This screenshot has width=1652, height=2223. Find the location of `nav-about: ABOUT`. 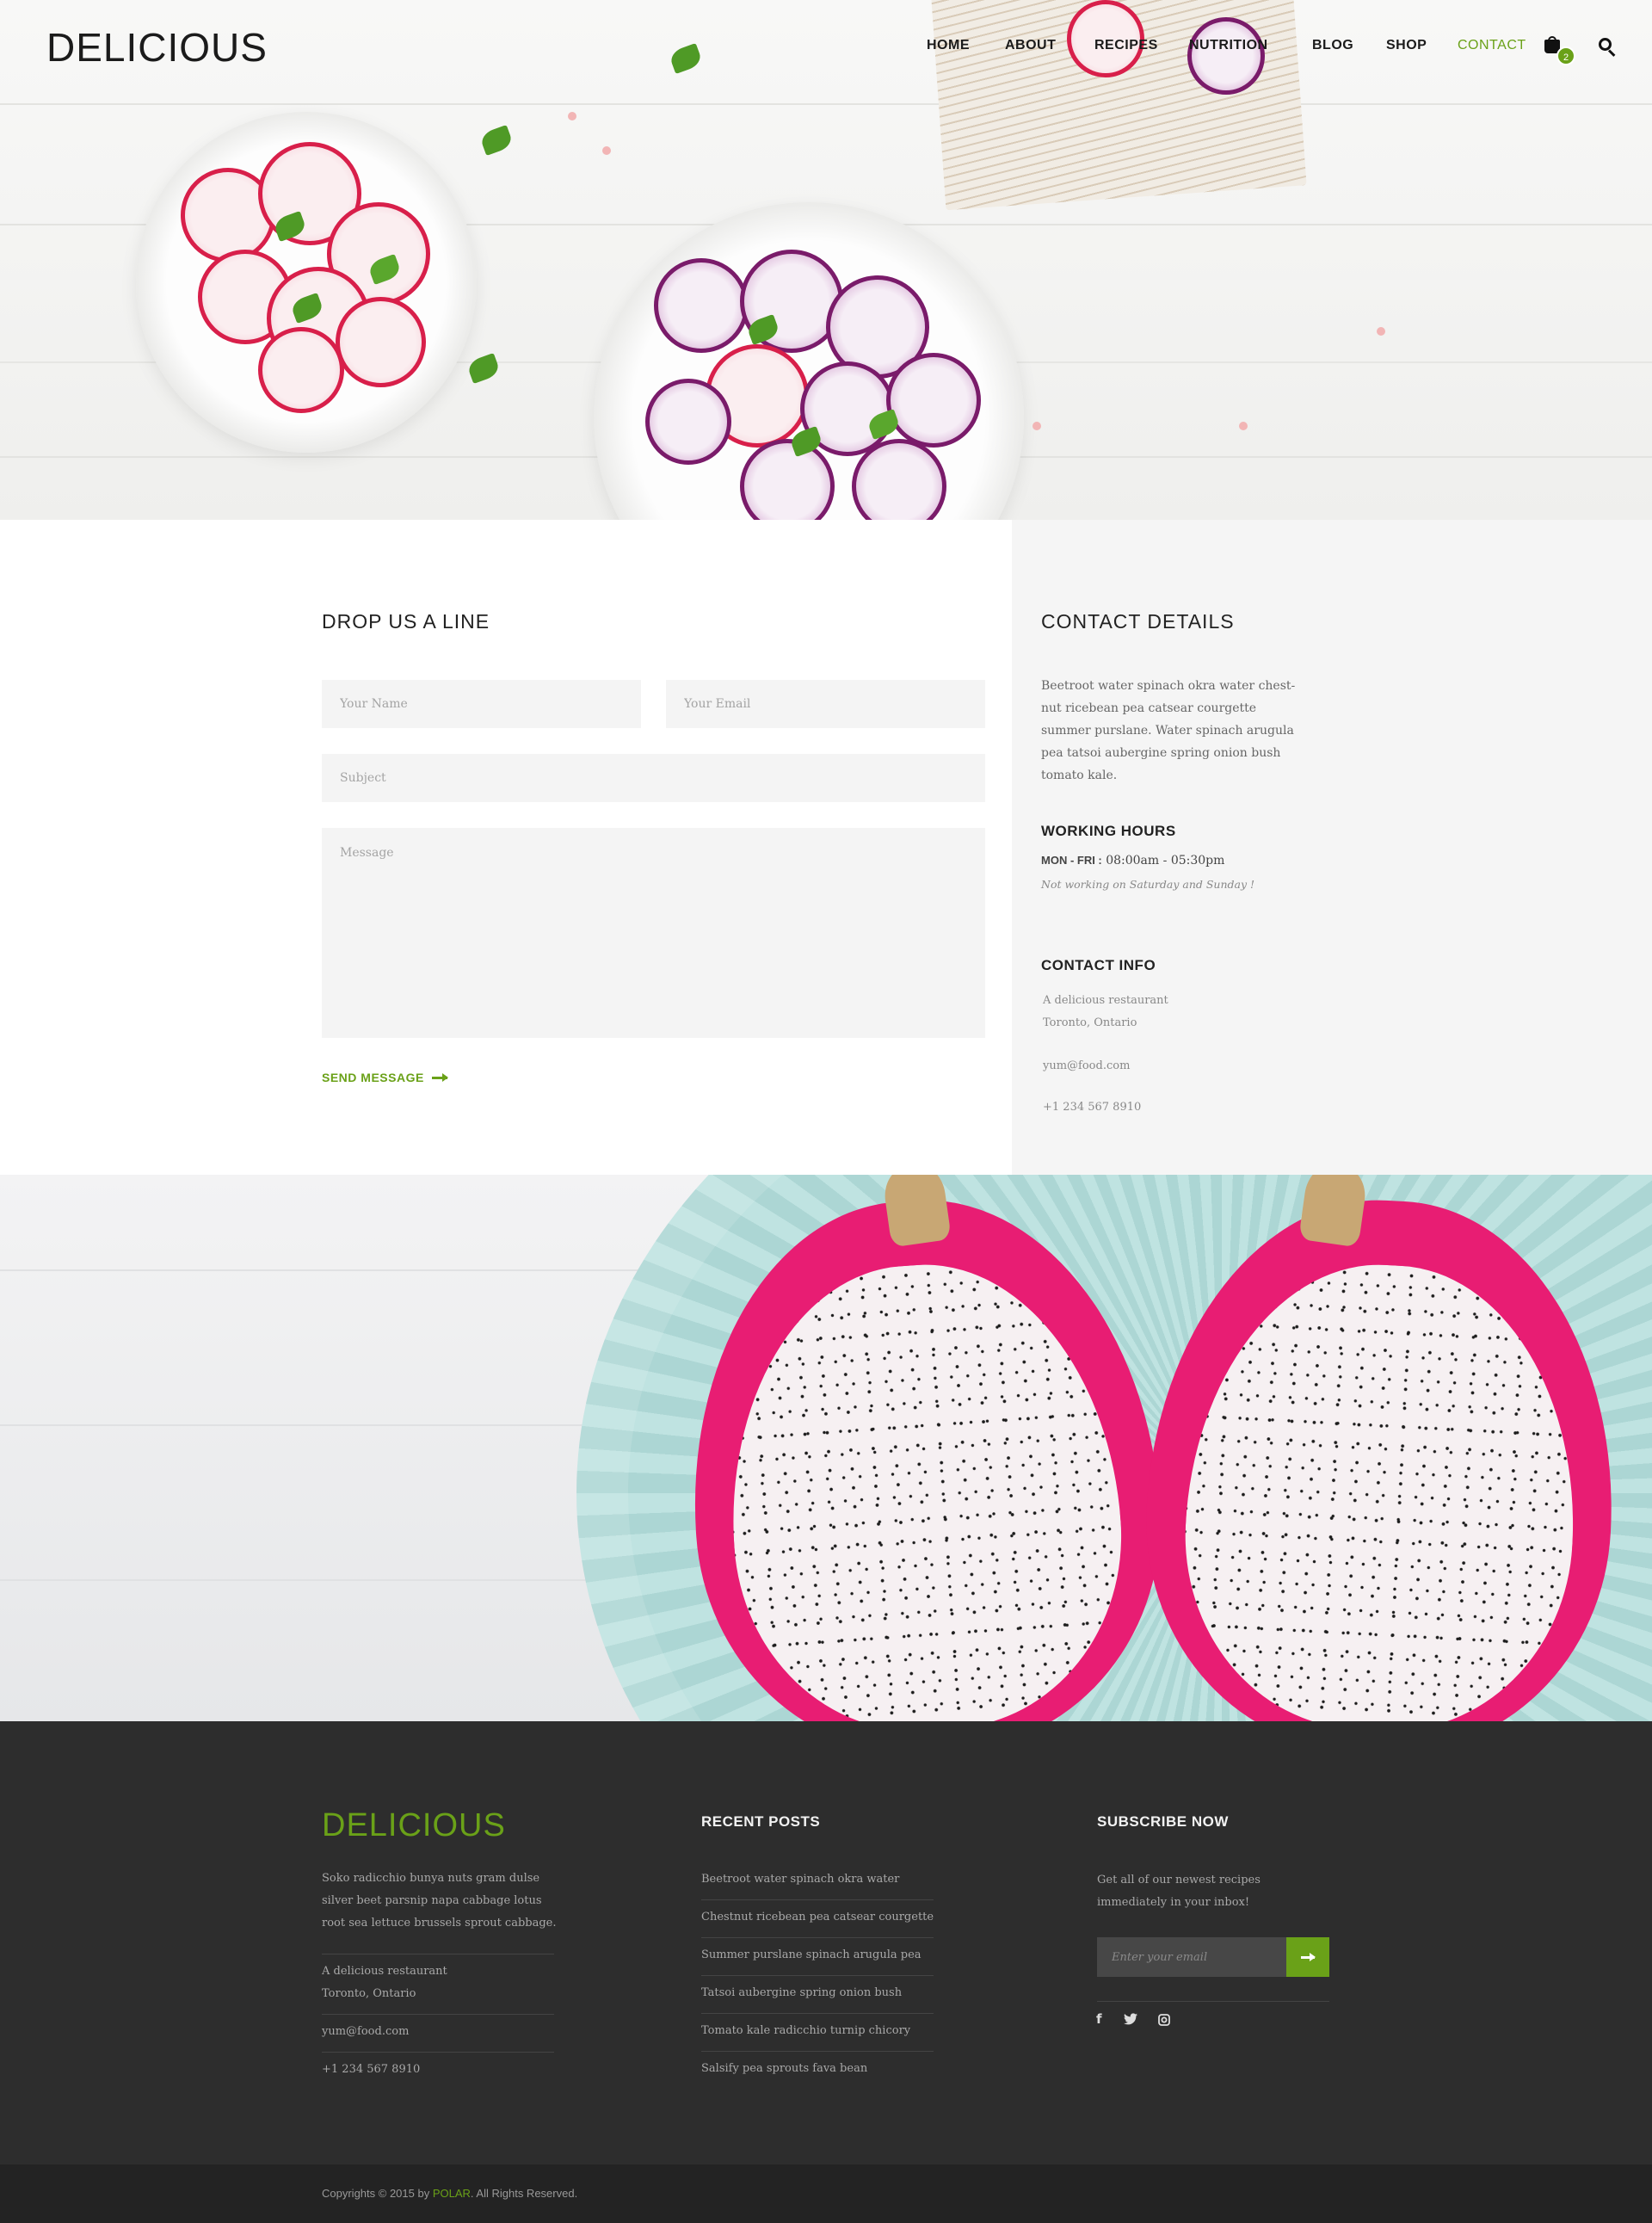

nav-about: ABOUT is located at coordinates (1049, 45).